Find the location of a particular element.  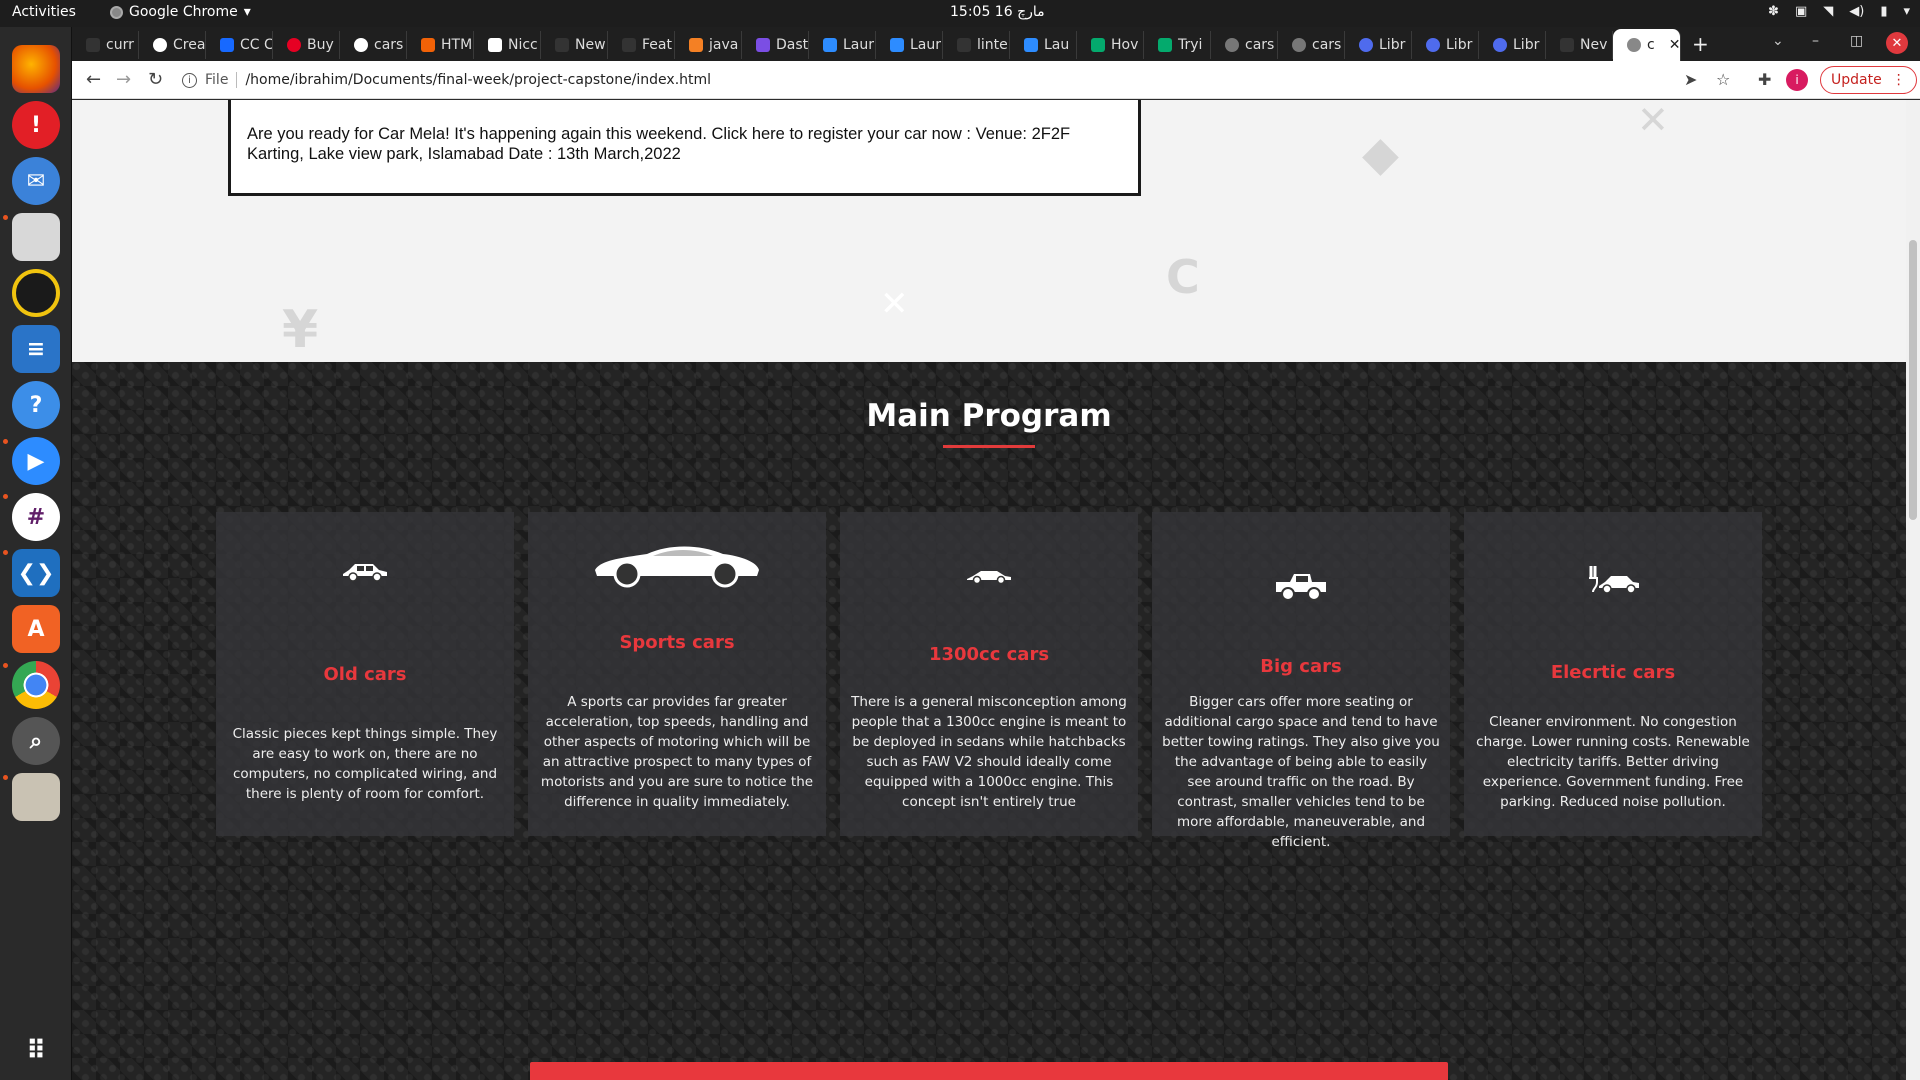

app-menu: Google Chrome ▾ is located at coordinates (180, 12).